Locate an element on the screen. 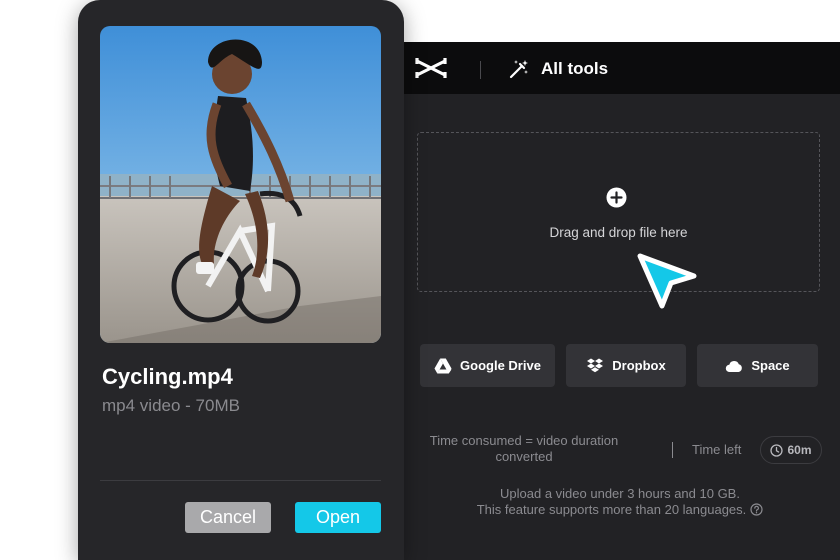 This screenshot has width=840, height=560. info-divider is located at coordinates (672, 450).